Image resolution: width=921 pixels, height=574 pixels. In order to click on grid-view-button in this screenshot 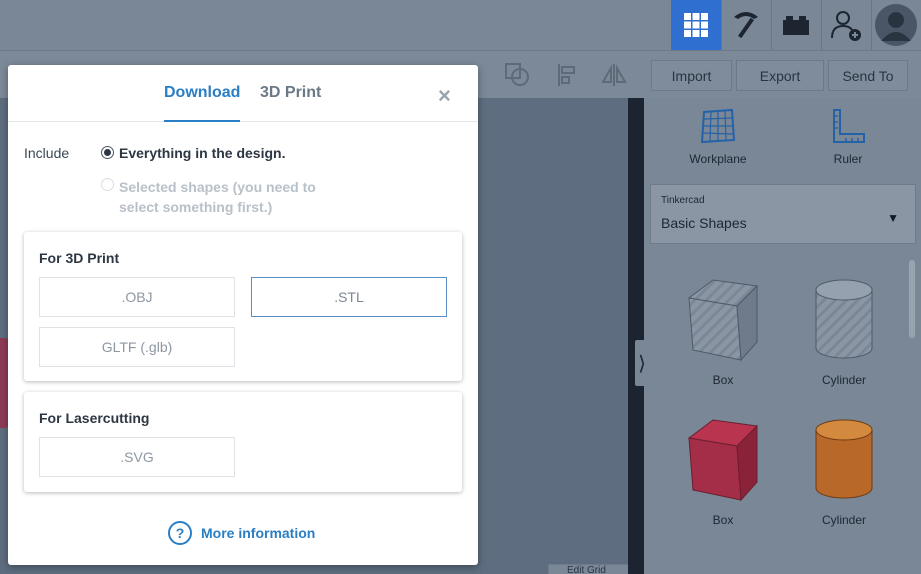, I will do `click(696, 25)`.